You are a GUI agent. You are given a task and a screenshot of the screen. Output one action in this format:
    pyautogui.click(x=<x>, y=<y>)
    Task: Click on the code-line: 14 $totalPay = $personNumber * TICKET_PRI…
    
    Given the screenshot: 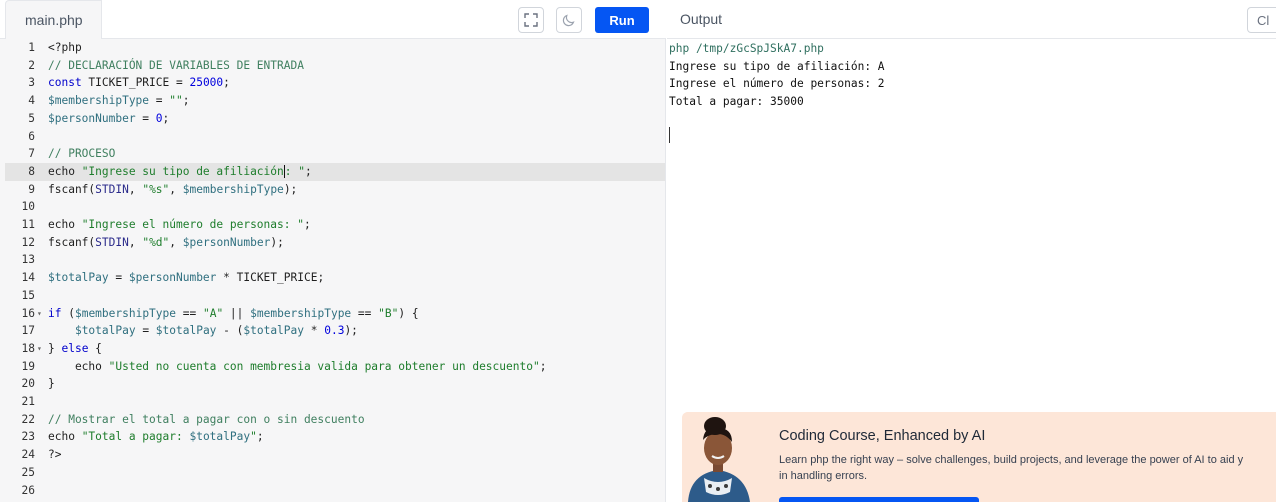 What is the action you would take?
    pyautogui.click(x=335, y=278)
    